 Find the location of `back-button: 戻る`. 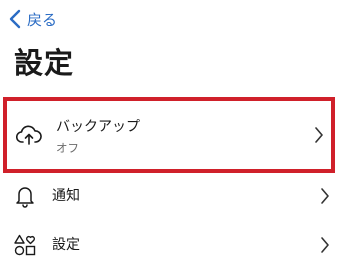

back-button: 戻る is located at coordinates (30, 19).